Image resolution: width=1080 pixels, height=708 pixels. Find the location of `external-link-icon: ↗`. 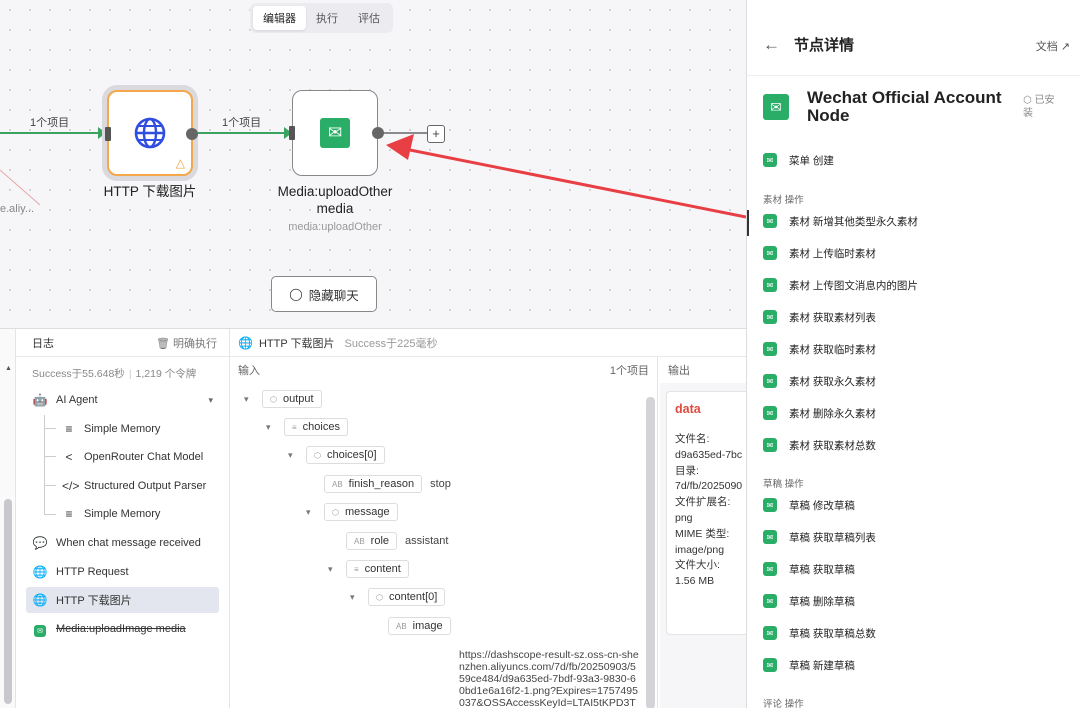

external-link-icon: ↗ is located at coordinates (1065, 47).